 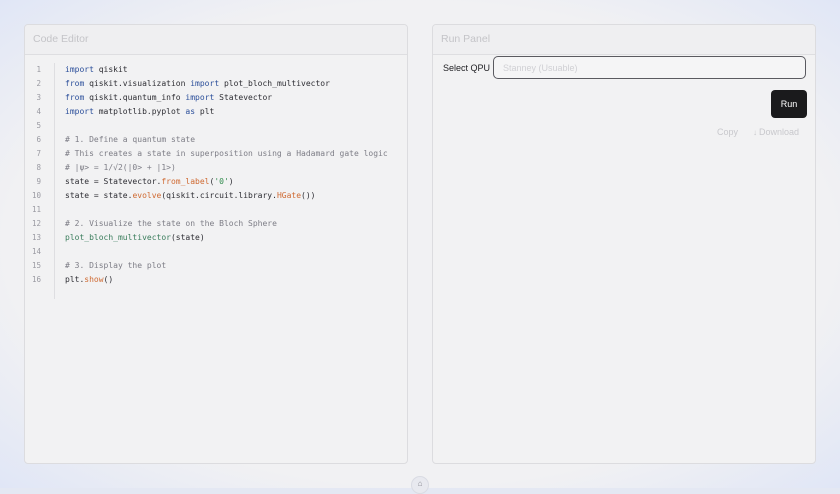 What do you see at coordinates (779, 132) in the screenshot?
I see `download-label: Download` at bounding box center [779, 132].